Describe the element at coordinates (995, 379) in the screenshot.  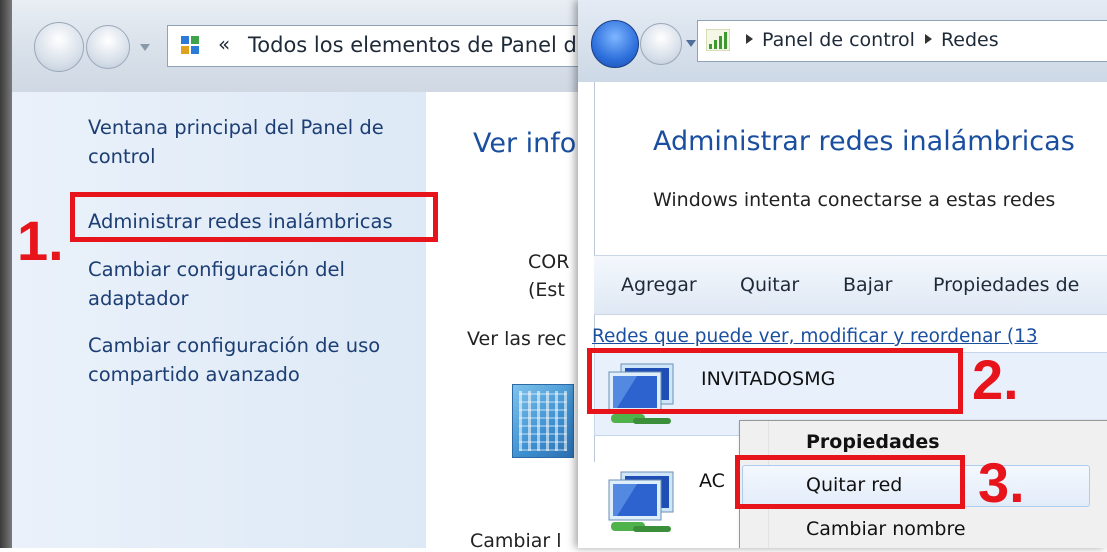
I see `annotation-step2-label: 2.` at that location.